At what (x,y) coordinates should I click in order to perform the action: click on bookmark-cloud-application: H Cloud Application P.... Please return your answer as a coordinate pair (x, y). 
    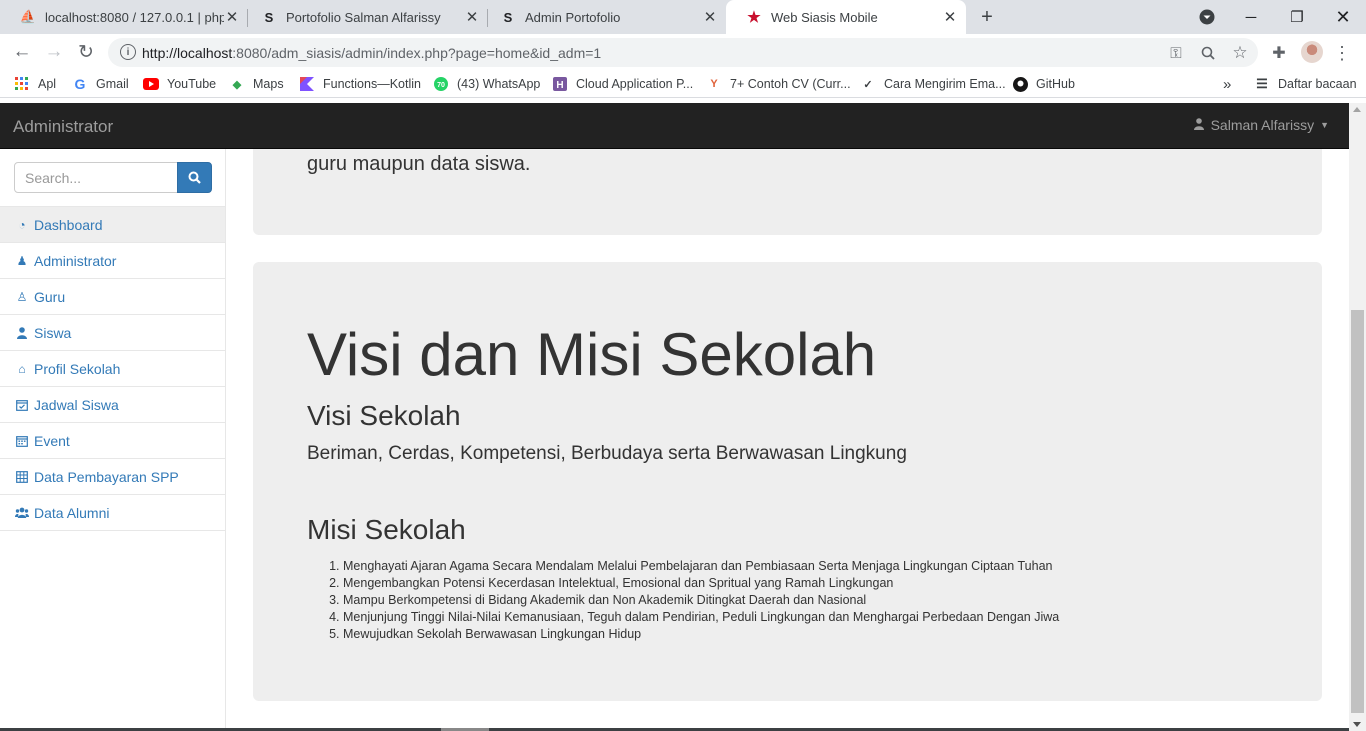
    Looking at the image, I should click on (622, 84).